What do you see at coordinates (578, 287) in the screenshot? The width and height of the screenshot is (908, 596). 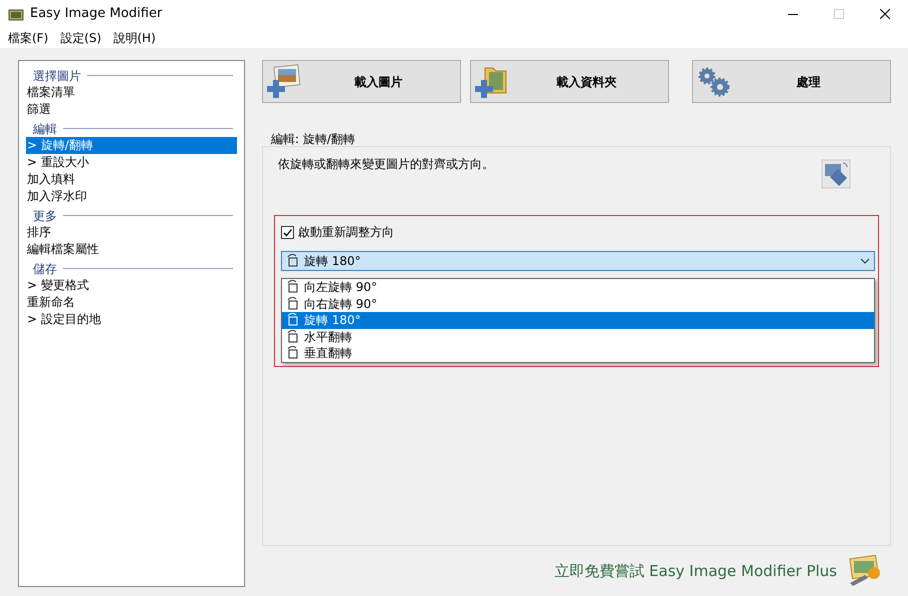 I see `dropdown-option: 向左旋轉 90°` at bounding box center [578, 287].